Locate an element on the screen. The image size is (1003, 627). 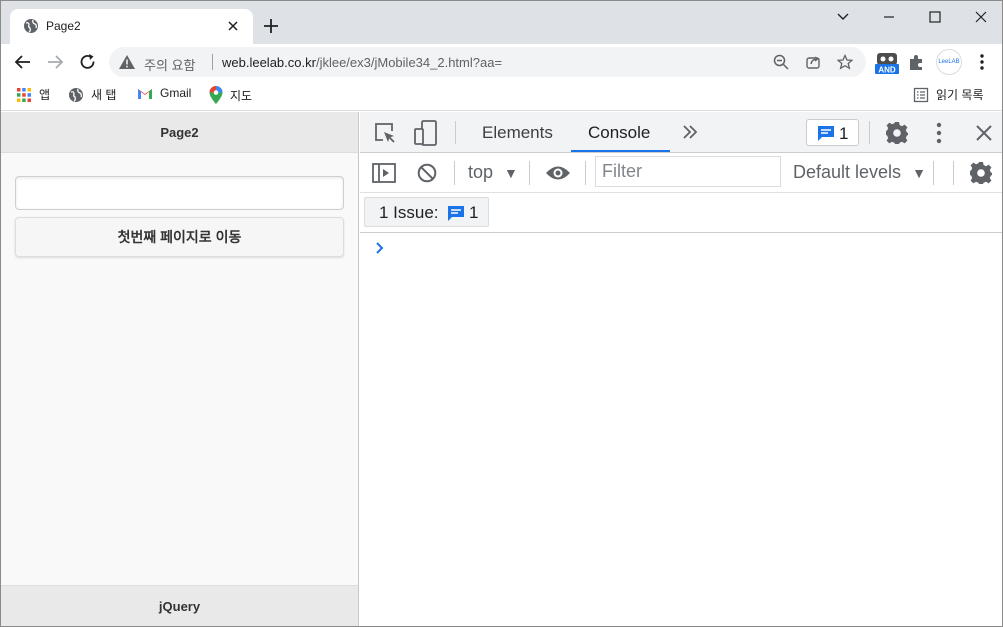
leelab-profile-avatar: LeeLAB is located at coordinates (949, 62).